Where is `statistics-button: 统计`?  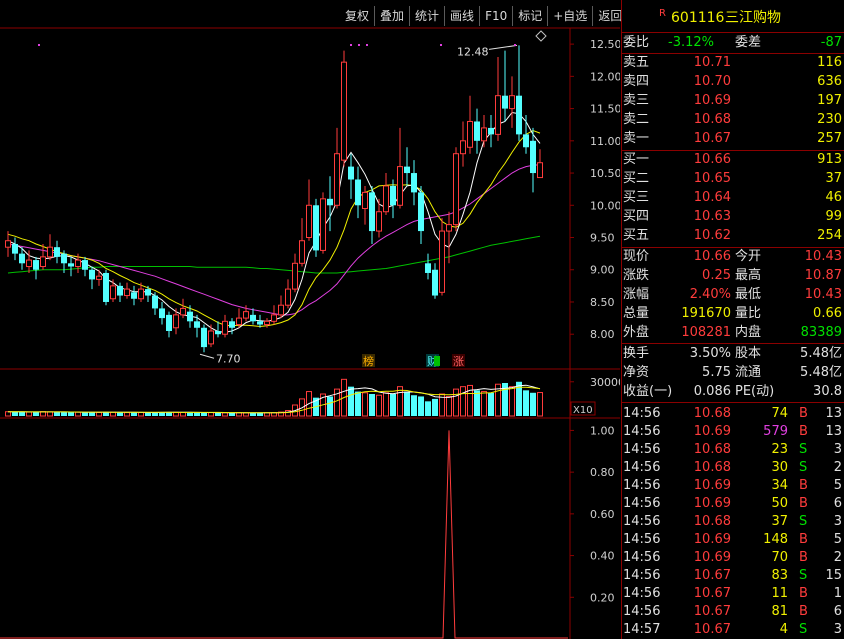
statistics-button: 统计 is located at coordinates (426, 16).